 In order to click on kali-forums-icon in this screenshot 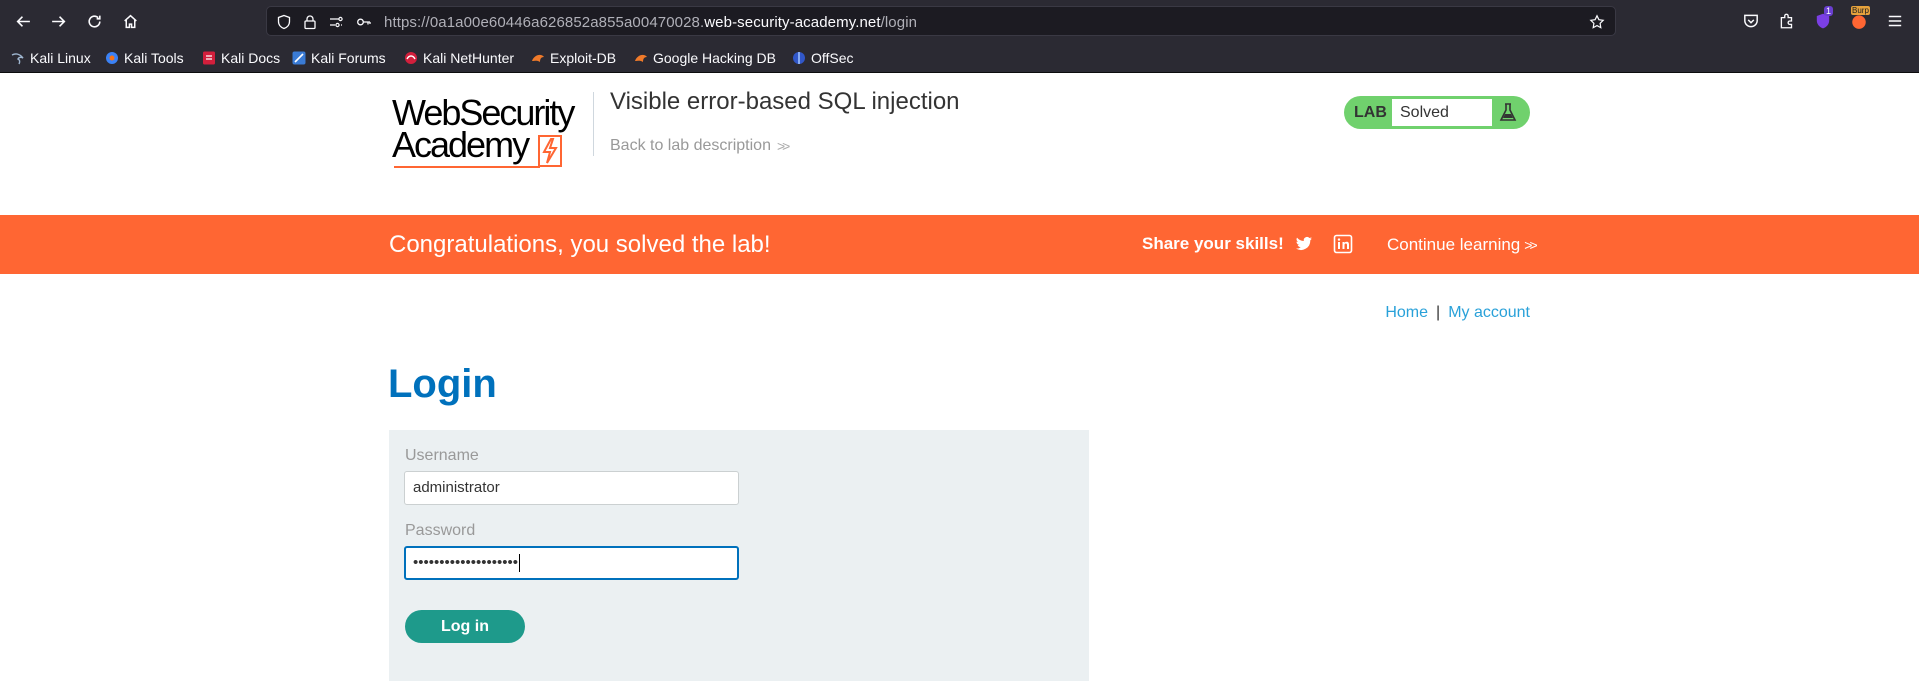, I will do `click(299, 58)`.